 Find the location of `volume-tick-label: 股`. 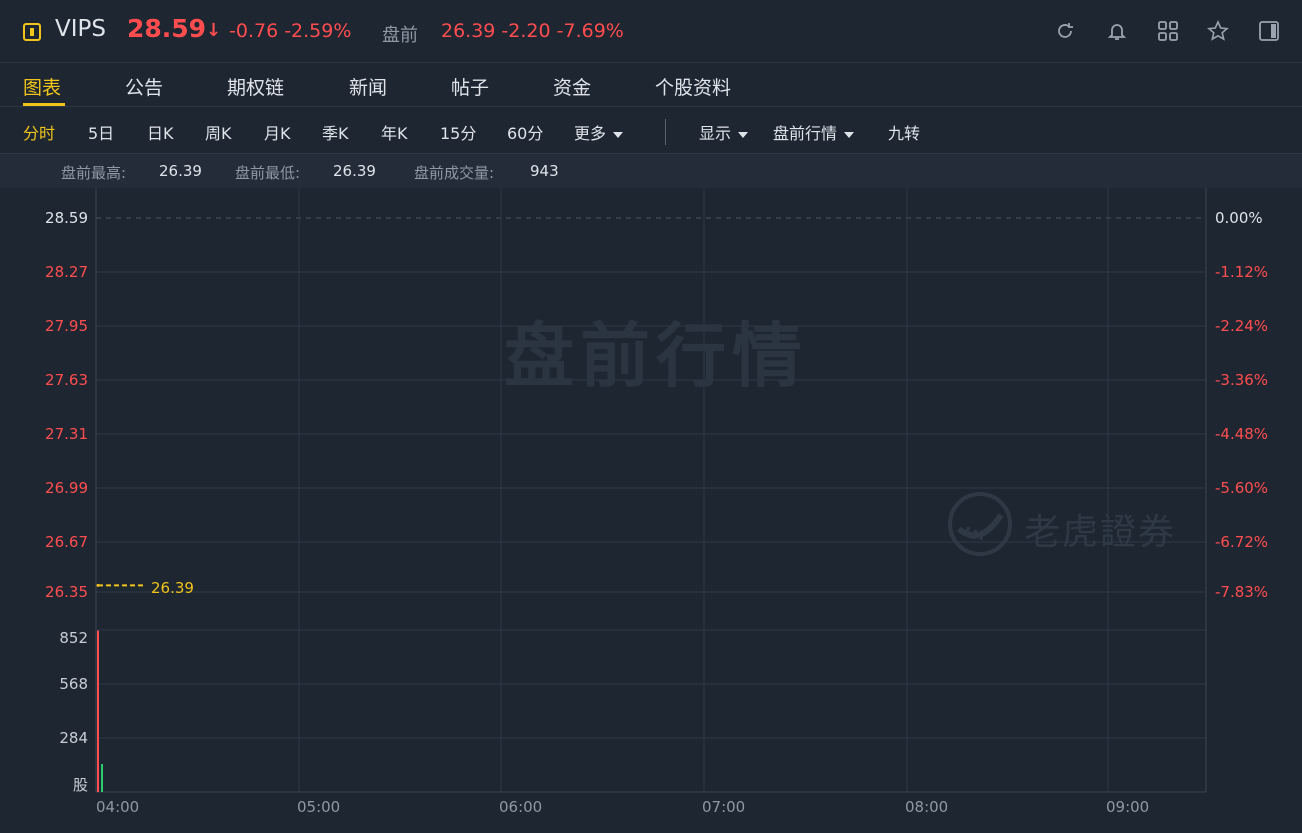

volume-tick-label: 股 is located at coordinates (80, 785).